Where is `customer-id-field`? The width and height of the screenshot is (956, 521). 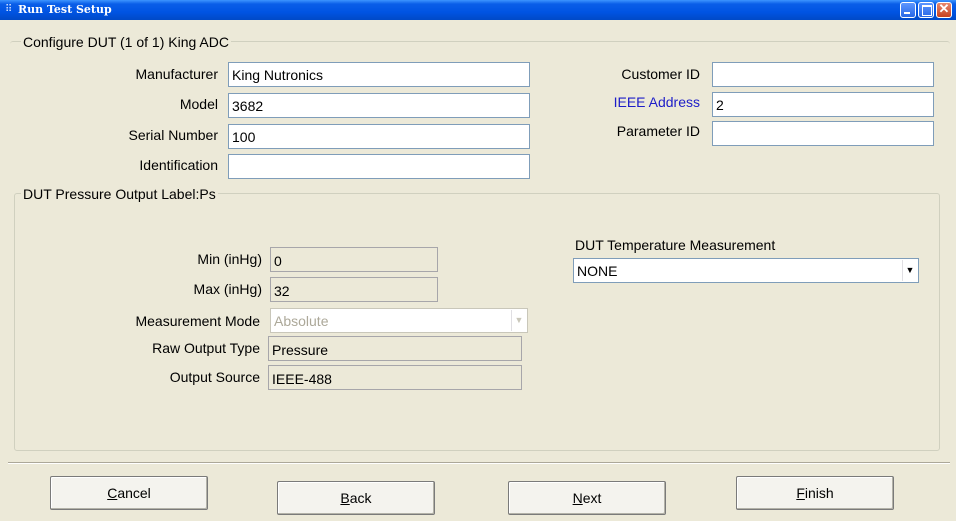
customer-id-field is located at coordinates (823, 74).